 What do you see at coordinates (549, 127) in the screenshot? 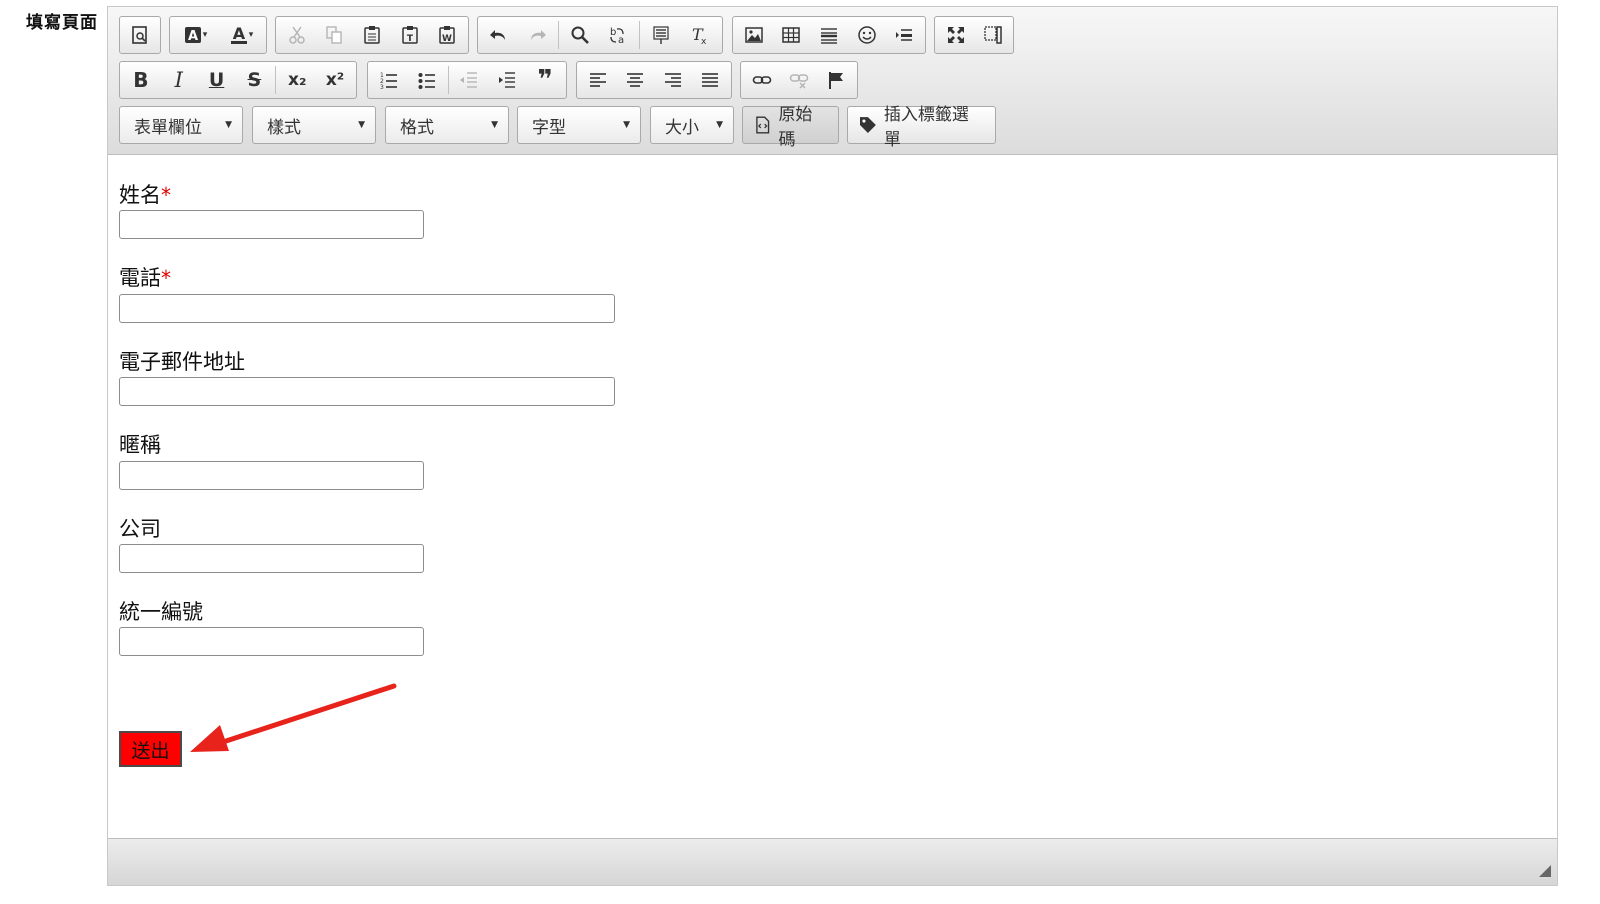
I see `font-dropdown-label: 字型` at bounding box center [549, 127].